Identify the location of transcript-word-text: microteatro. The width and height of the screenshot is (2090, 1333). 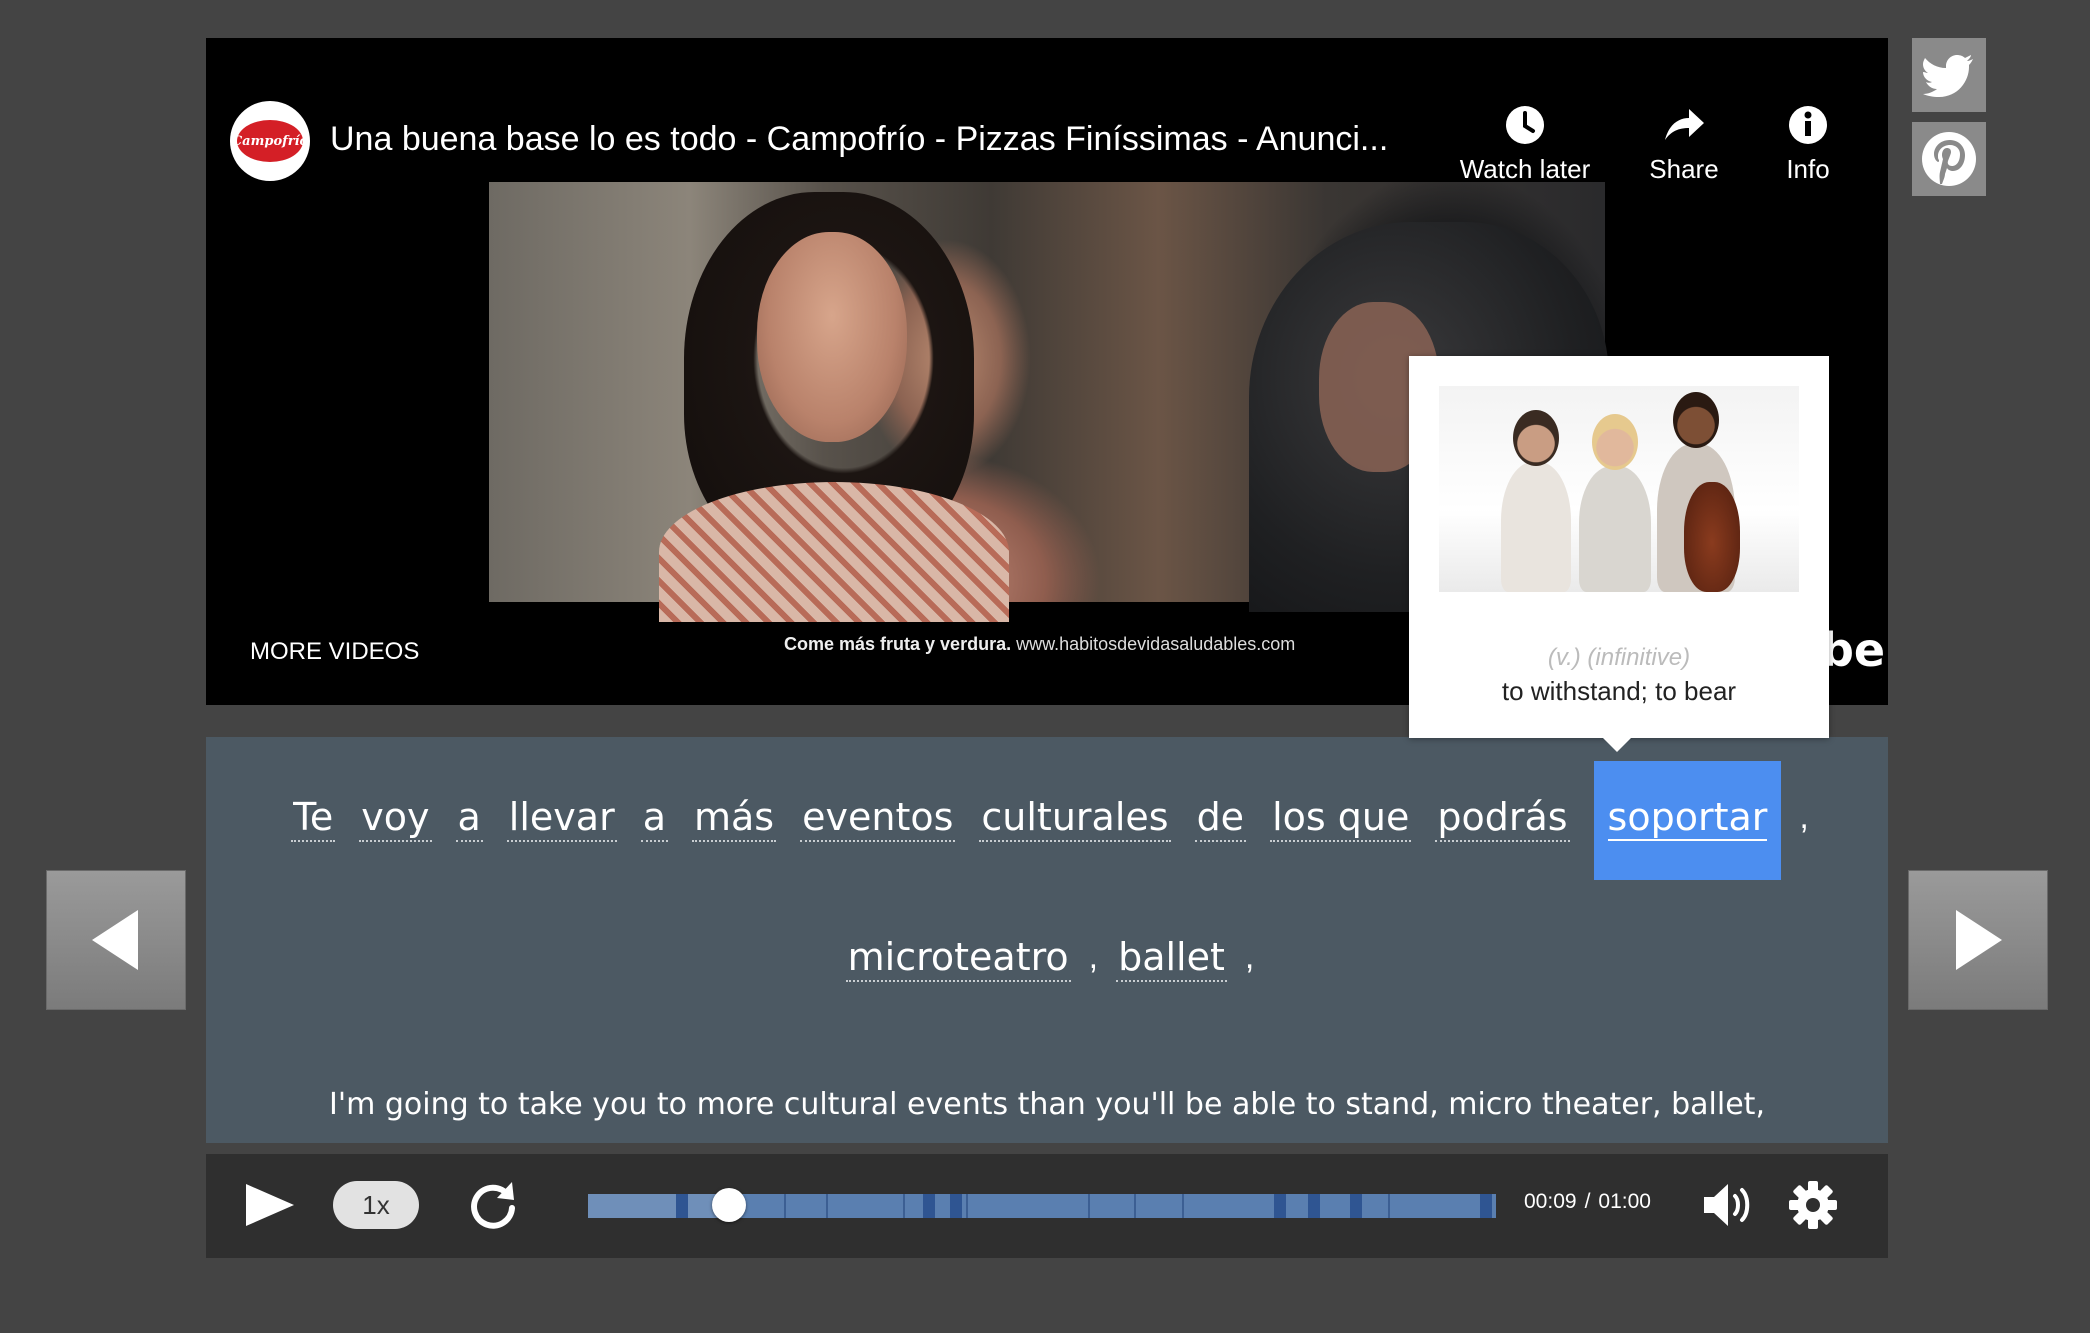
(958, 957).